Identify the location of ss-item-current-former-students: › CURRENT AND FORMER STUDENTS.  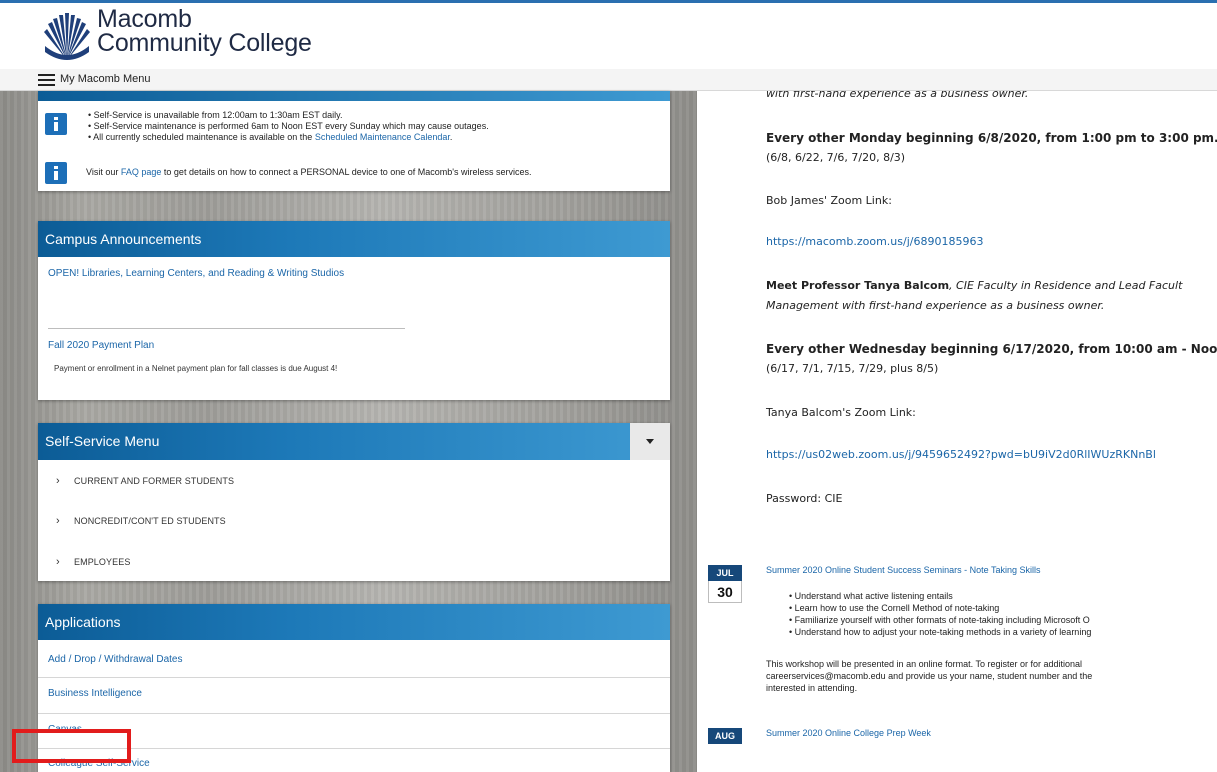
(145, 481).